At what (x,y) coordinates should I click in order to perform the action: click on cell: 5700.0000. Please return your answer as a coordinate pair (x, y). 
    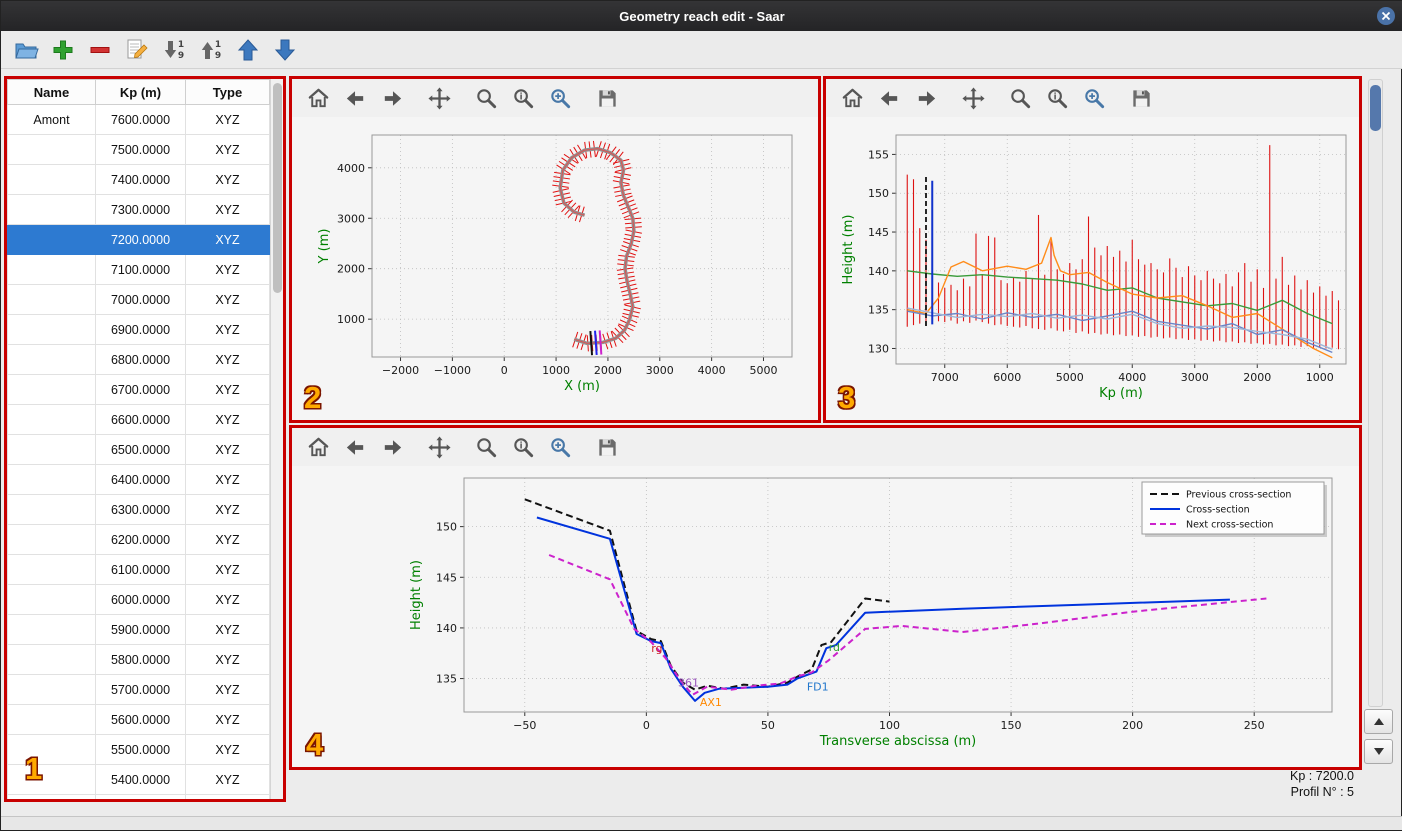
    Looking at the image, I should click on (140, 689).